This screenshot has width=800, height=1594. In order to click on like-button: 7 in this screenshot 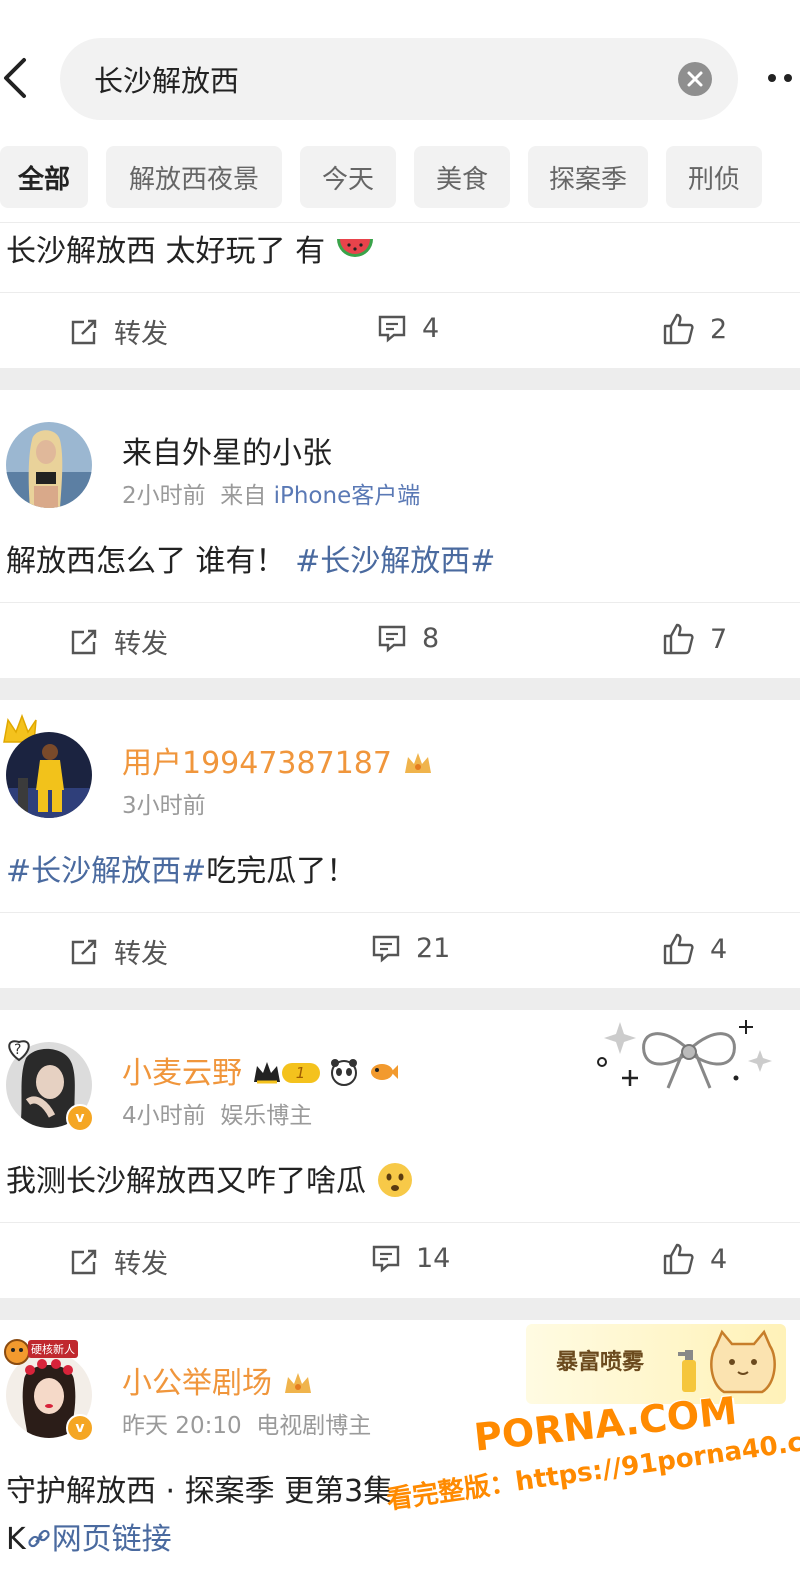, I will do `click(694, 639)`.